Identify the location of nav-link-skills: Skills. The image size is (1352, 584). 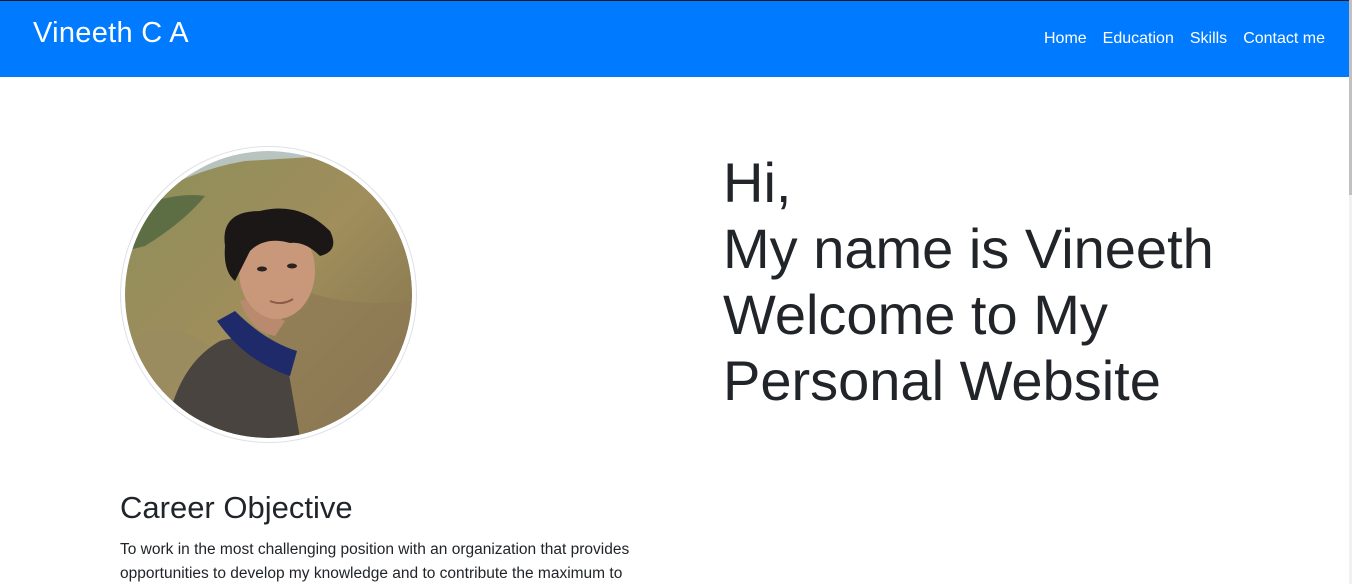
(1208, 39).